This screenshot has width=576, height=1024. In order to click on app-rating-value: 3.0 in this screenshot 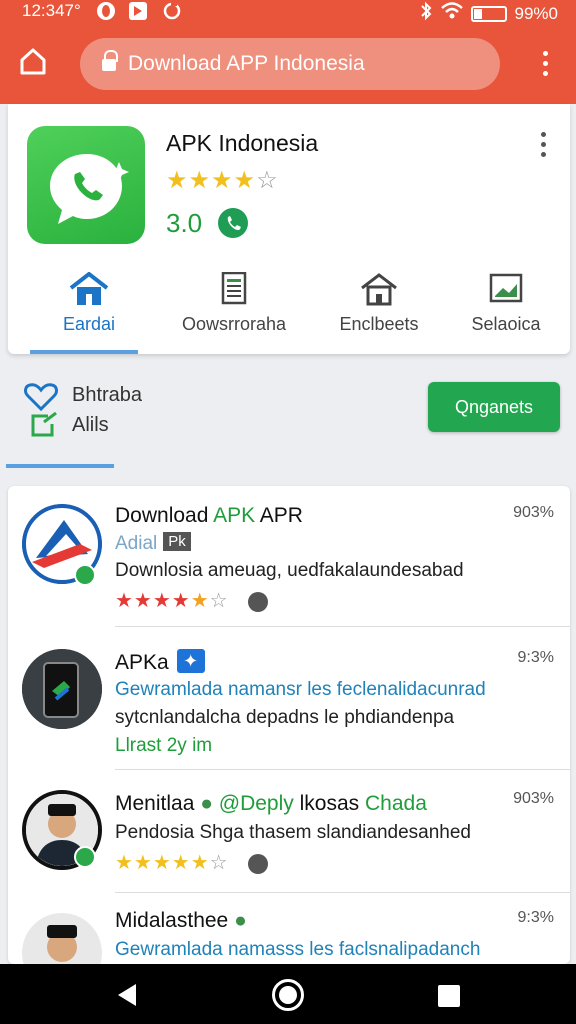, I will do `click(184, 223)`.